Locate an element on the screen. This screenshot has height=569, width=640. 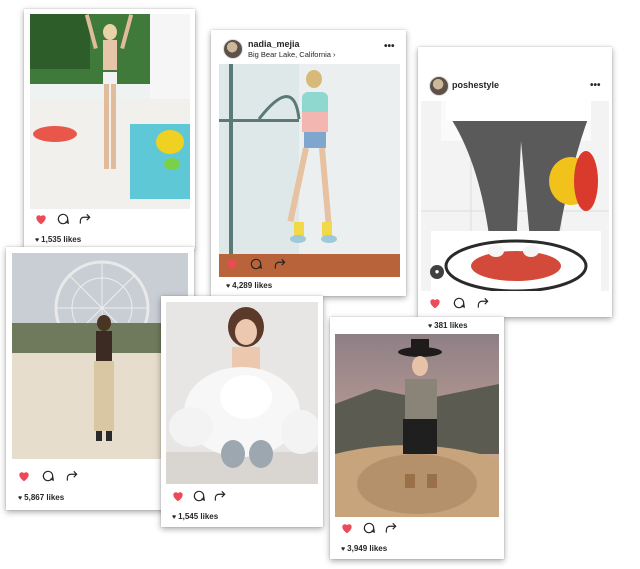
like-count: ♥ 1,545 likes is located at coordinates (195, 516).